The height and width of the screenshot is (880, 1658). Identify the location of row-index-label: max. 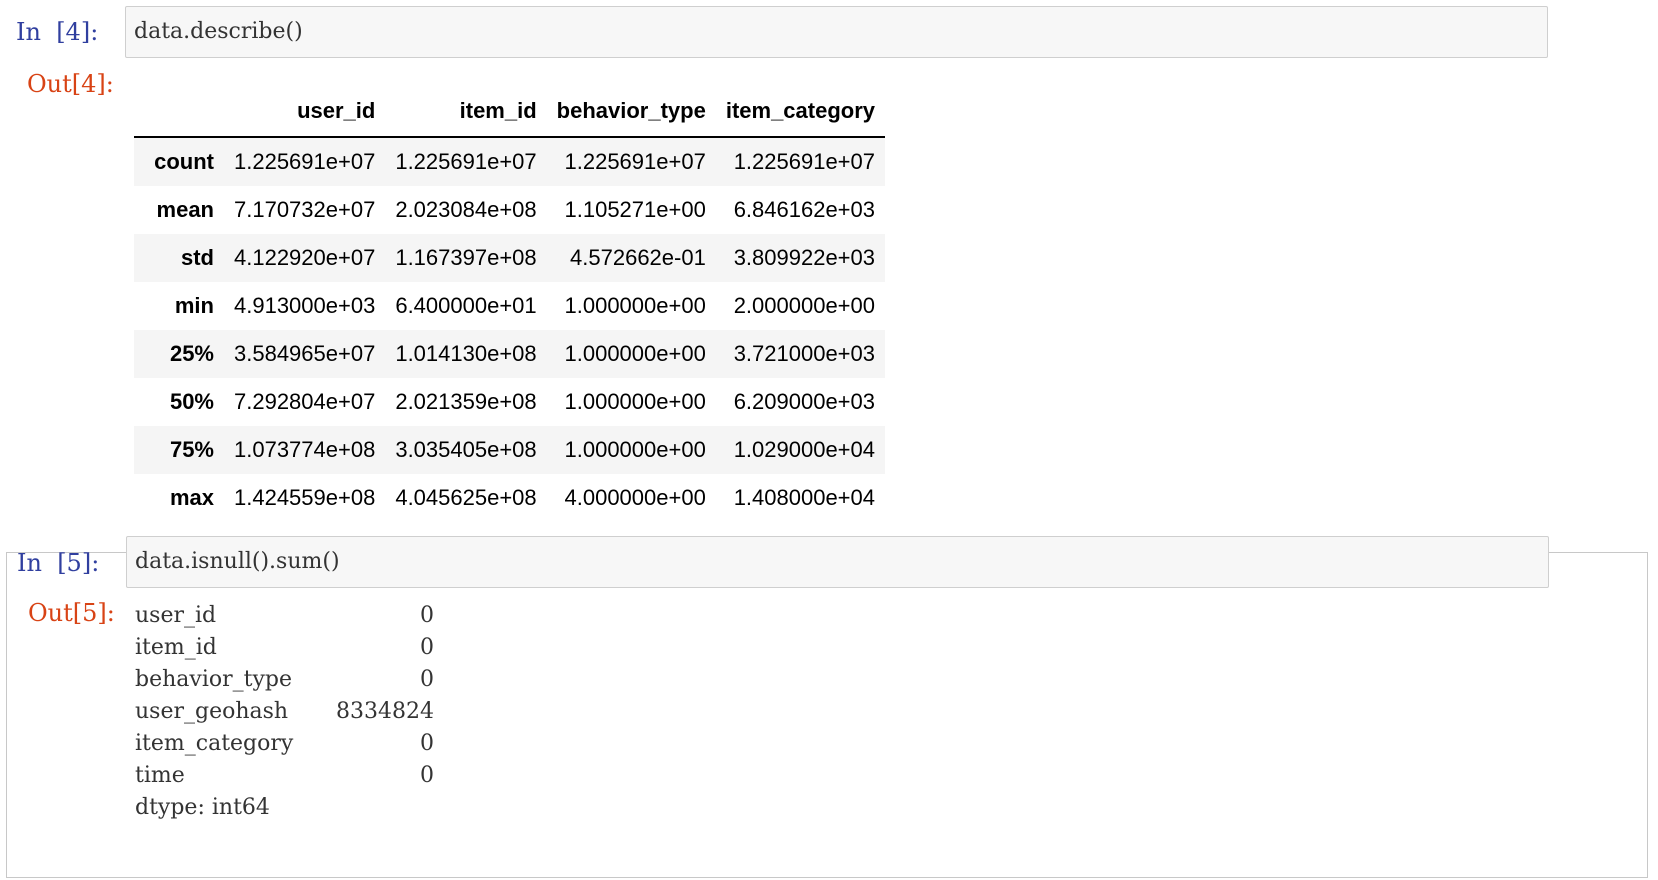
(191, 497).